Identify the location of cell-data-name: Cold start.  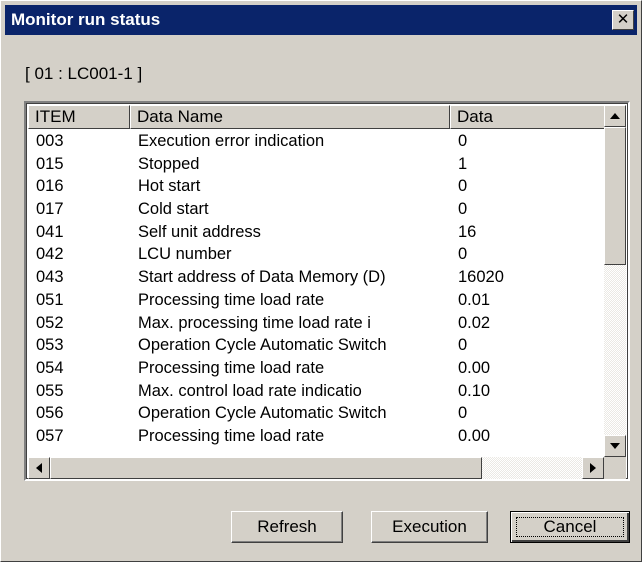
(173, 209).